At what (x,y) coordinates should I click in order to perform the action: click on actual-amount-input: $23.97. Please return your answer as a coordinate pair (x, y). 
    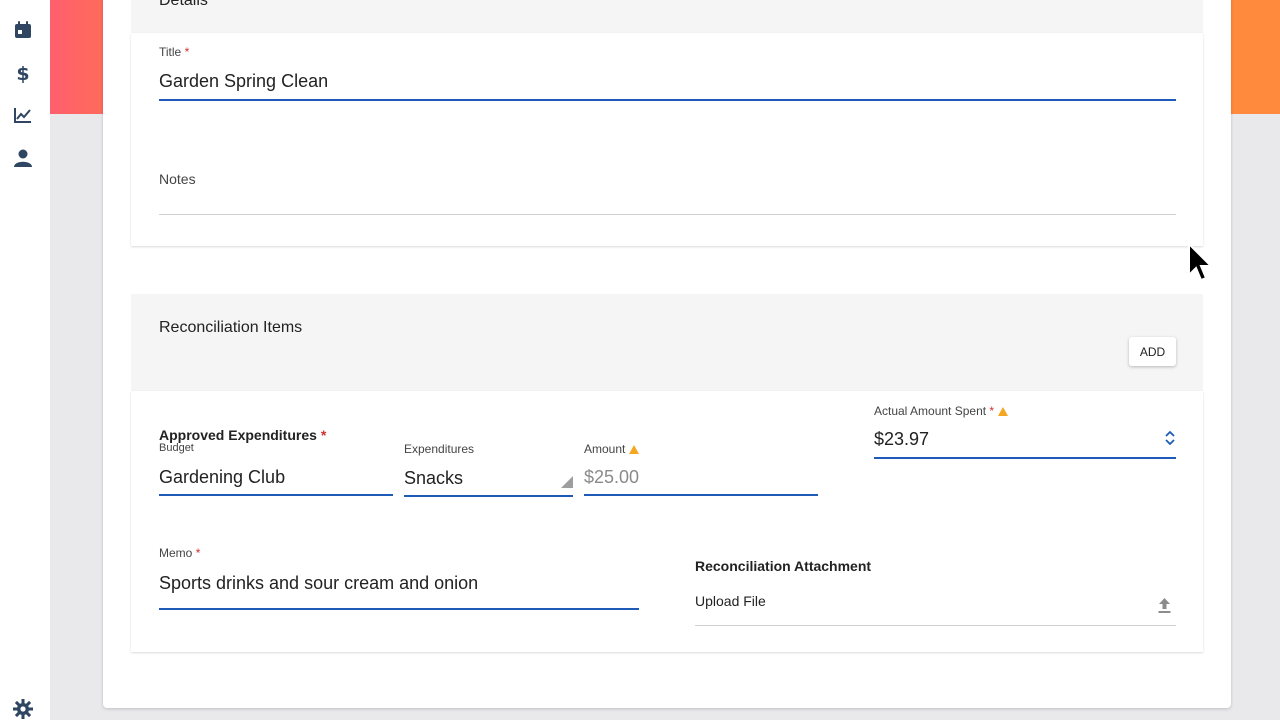
    Looking at the image, I should click on (901, 439).